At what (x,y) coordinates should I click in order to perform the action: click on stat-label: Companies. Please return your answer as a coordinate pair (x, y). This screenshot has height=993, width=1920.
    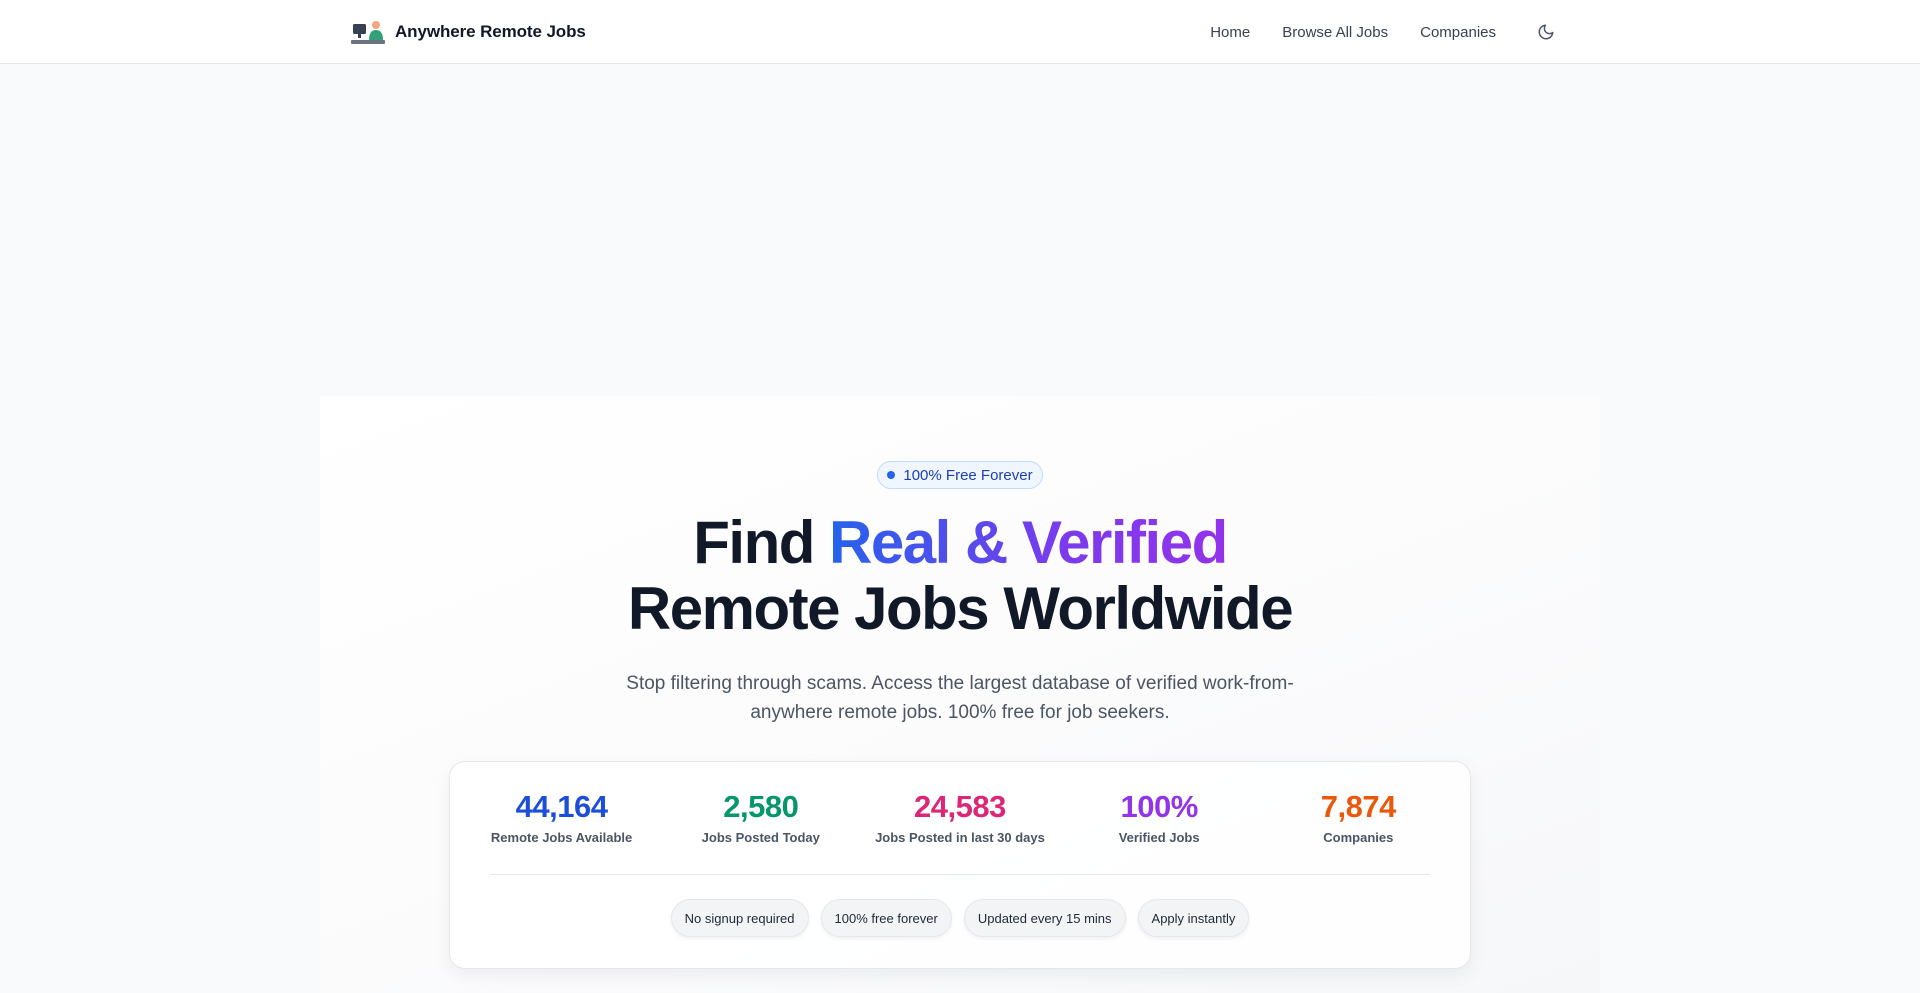
    Looking at the image, I should click on (1358, 837).